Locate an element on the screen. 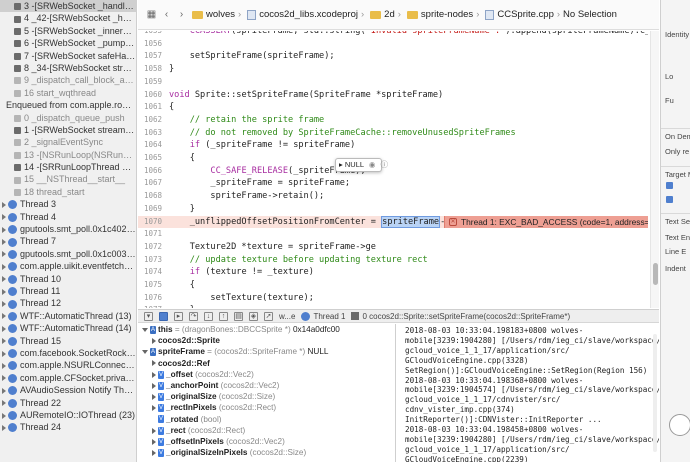 This screenshot has width=690, height=462. thread-row: Thread 22 is located at coordinates (68, 403).